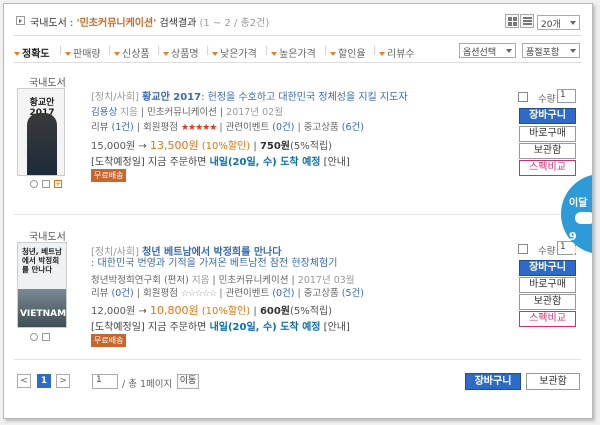 The image size is (600, 425). Describe the element at coordinates (63, 381) in the screenshot. I see `next-page-button: >` at that location.